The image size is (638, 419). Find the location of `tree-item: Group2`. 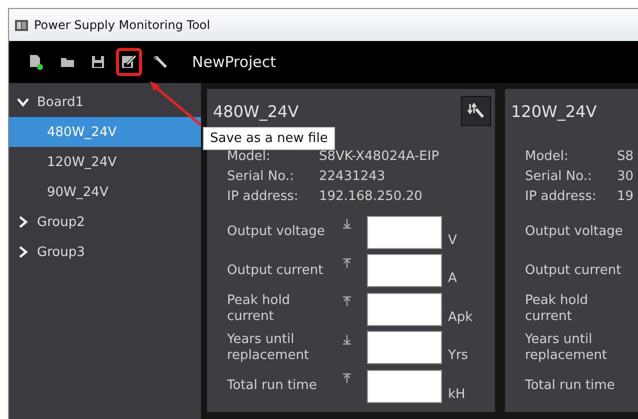

tree-item: Group2 is located at coordinates (105, 222).